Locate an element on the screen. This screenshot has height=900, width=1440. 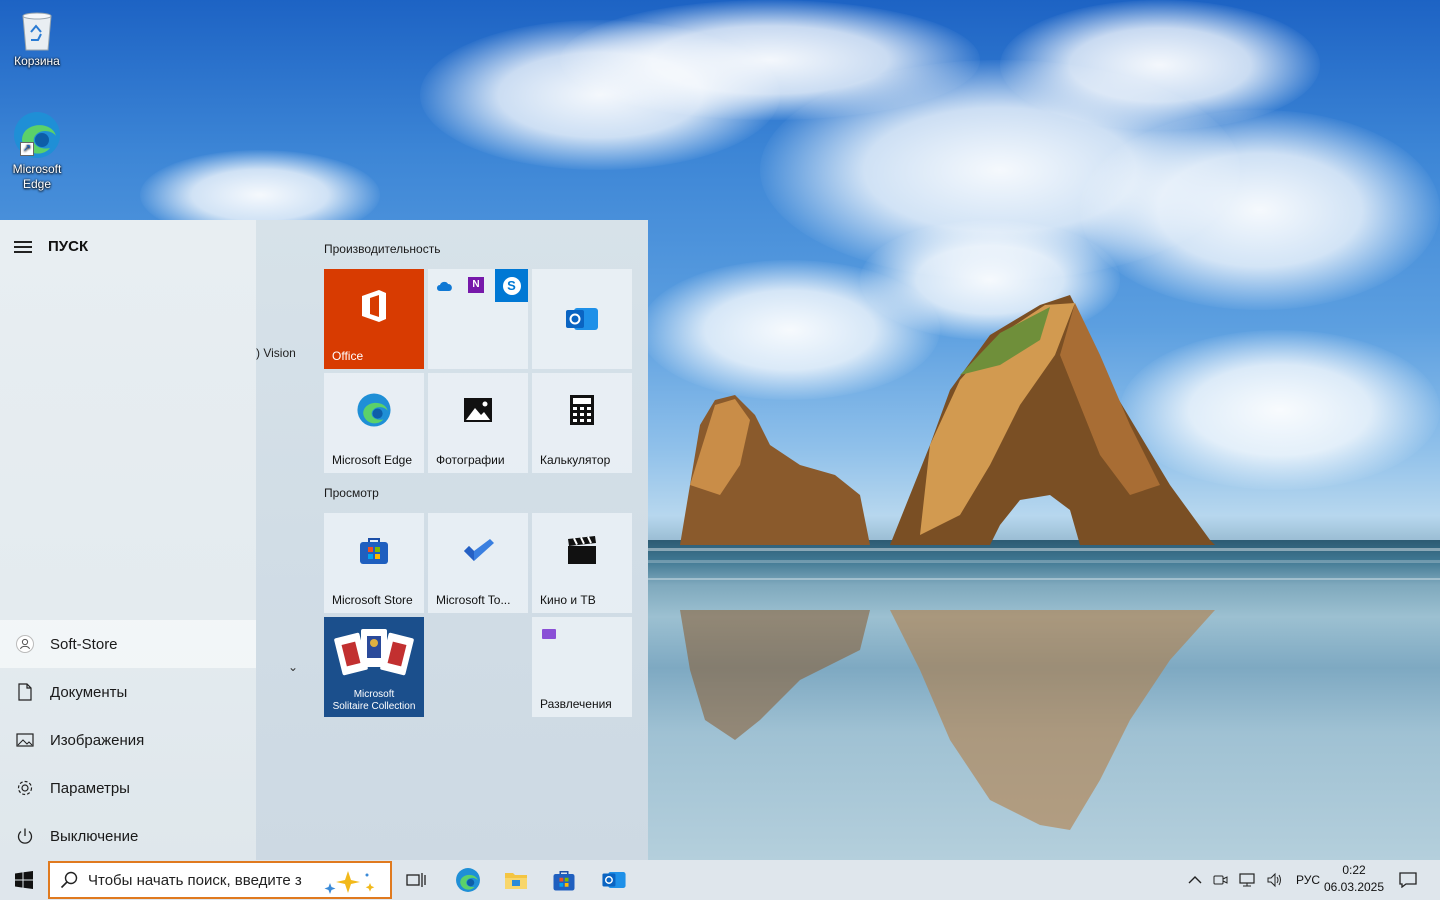
folder-icon is located at coordinates (516, 881).